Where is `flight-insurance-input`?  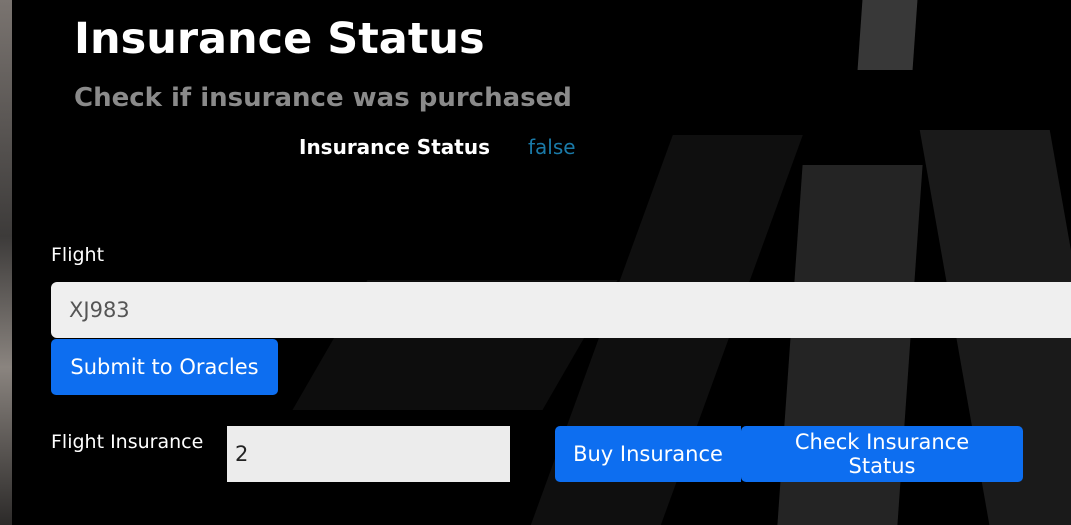
flight-insurance-input is located at coordinates (368, 454).